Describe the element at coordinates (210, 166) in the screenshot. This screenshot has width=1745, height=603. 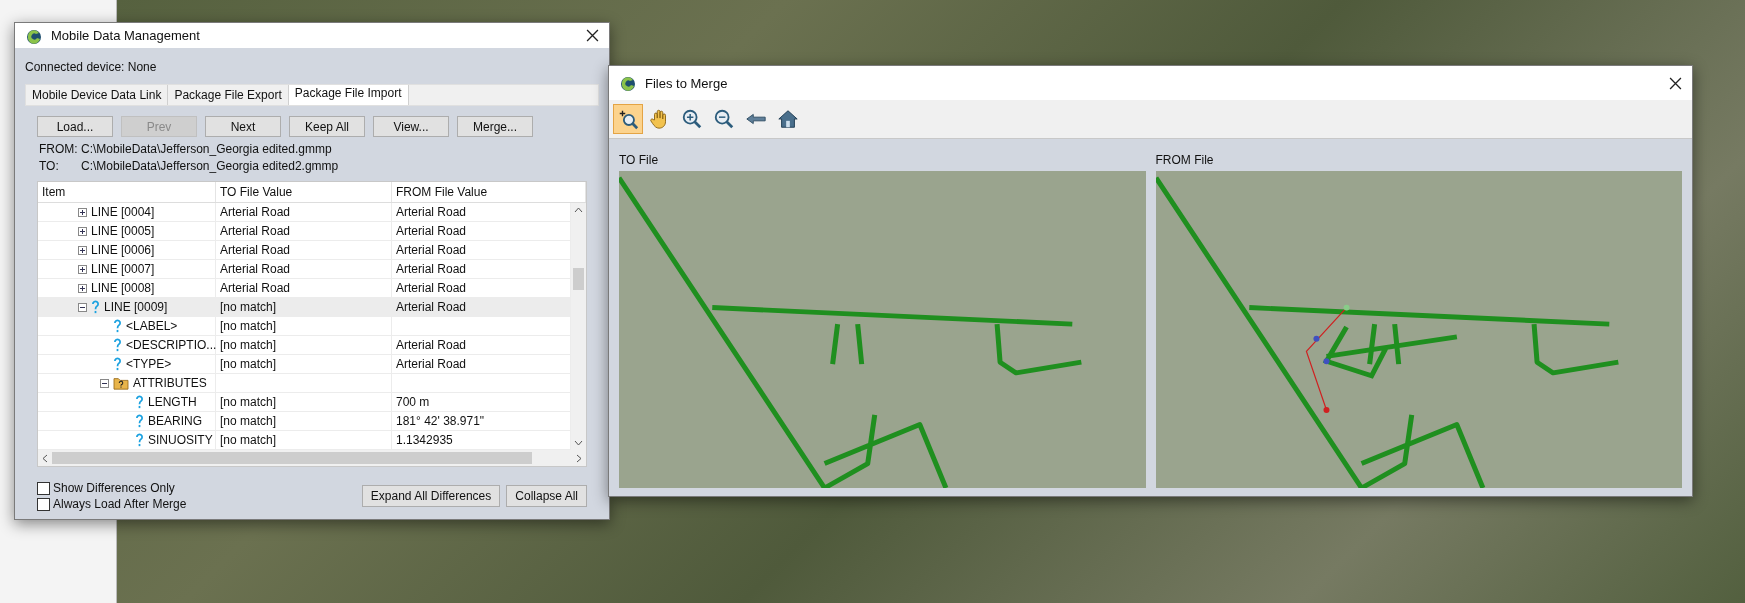
I see `file-path: C:\MobileData\Jefferson_Georgia edited2.gmmp` at that location.